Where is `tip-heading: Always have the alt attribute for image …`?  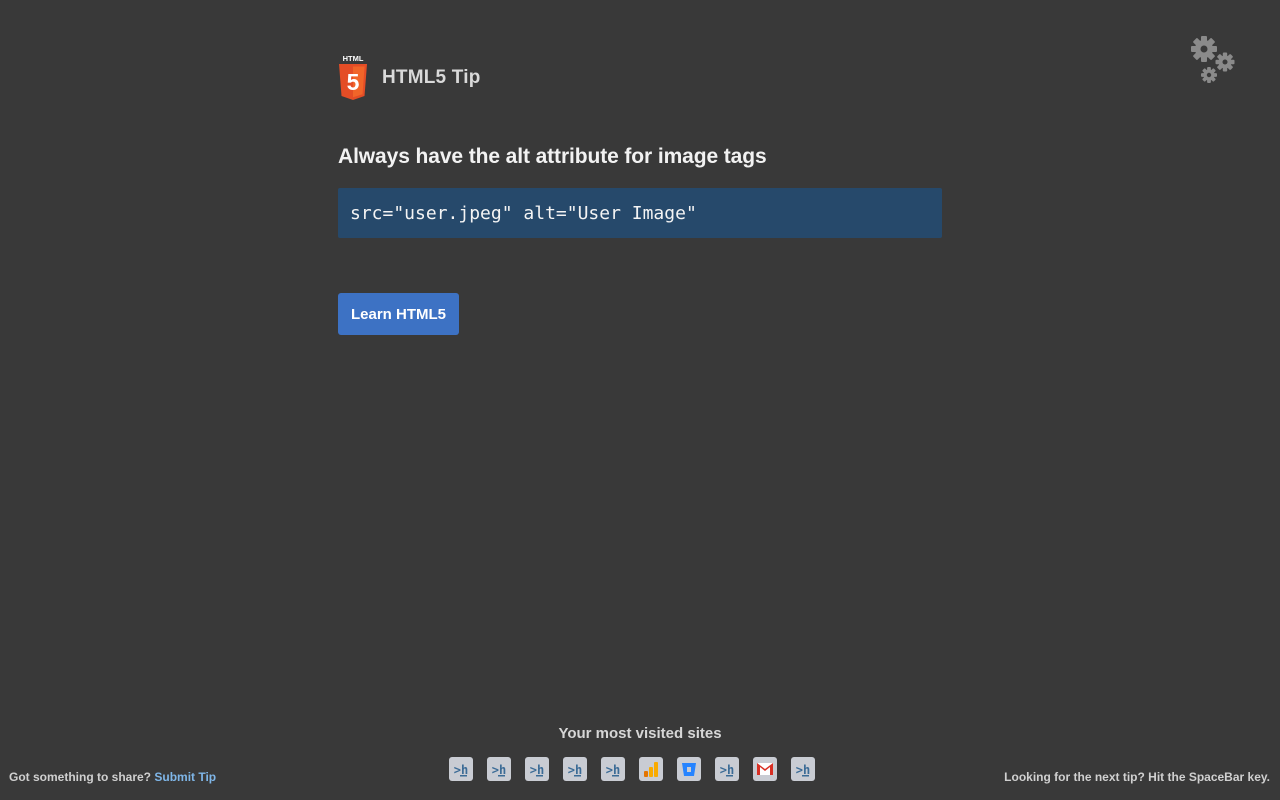 tip-heading: Always have the alt attribute for image … is located at coordinates (552, 156).